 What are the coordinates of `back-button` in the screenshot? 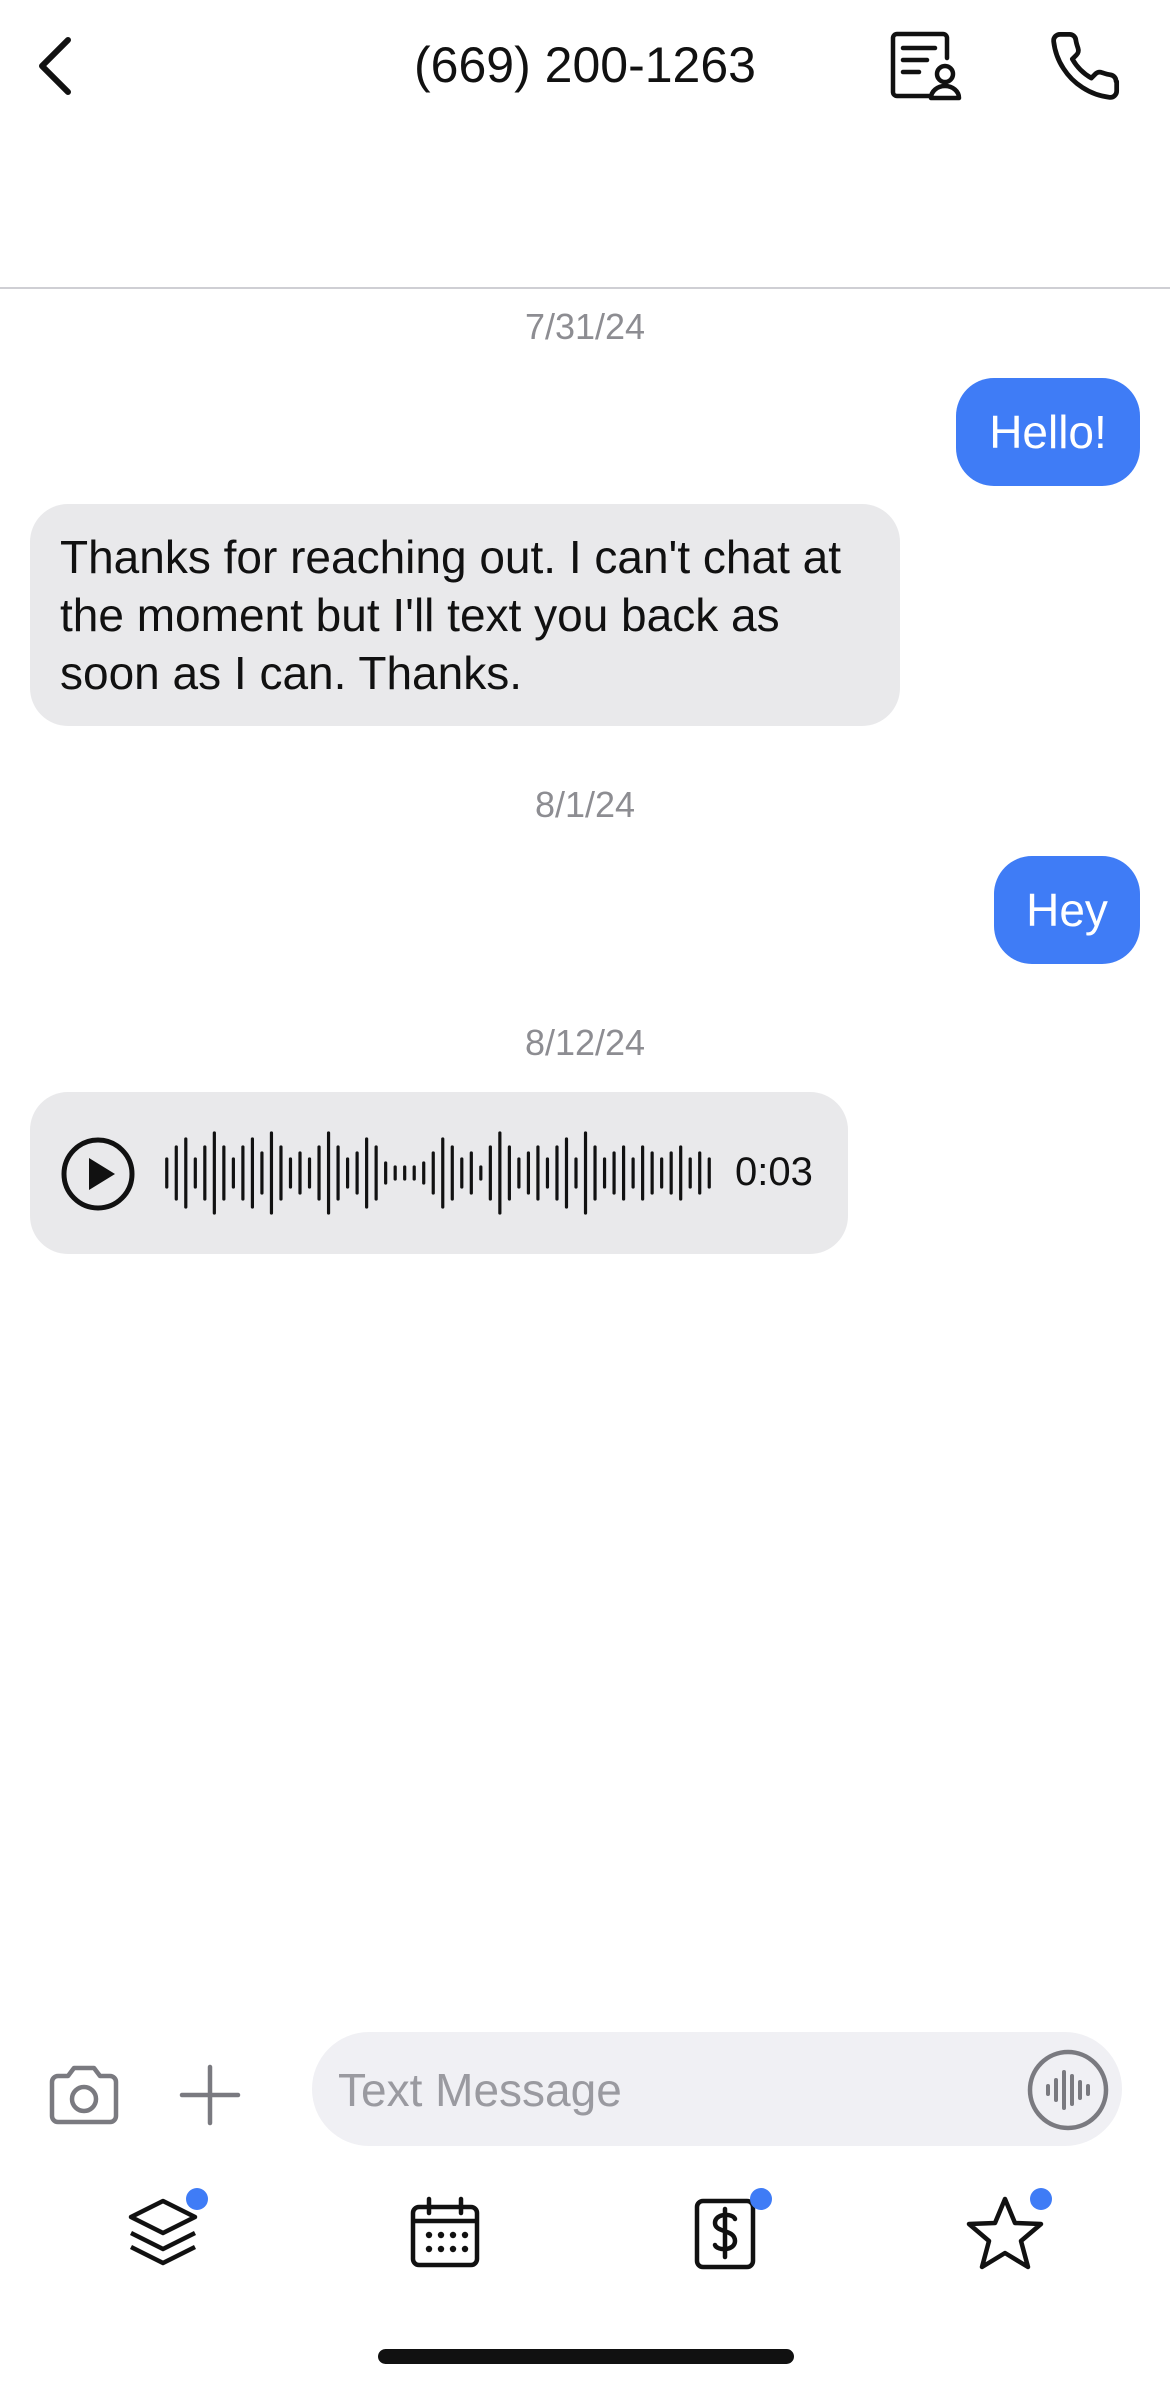 It's located at (54, 66).